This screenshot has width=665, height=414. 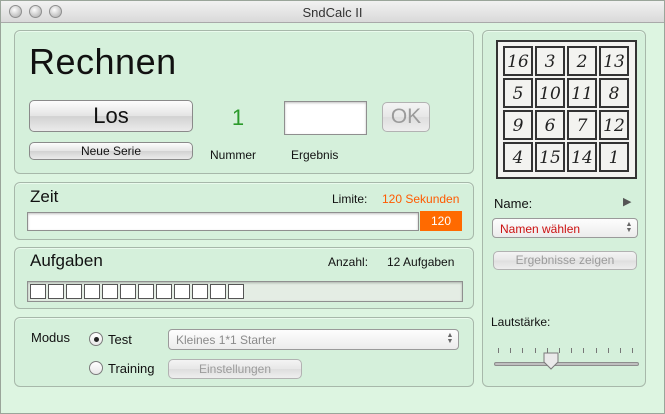 I want to click on radio-selected-dot, so click(x=96, y=339).